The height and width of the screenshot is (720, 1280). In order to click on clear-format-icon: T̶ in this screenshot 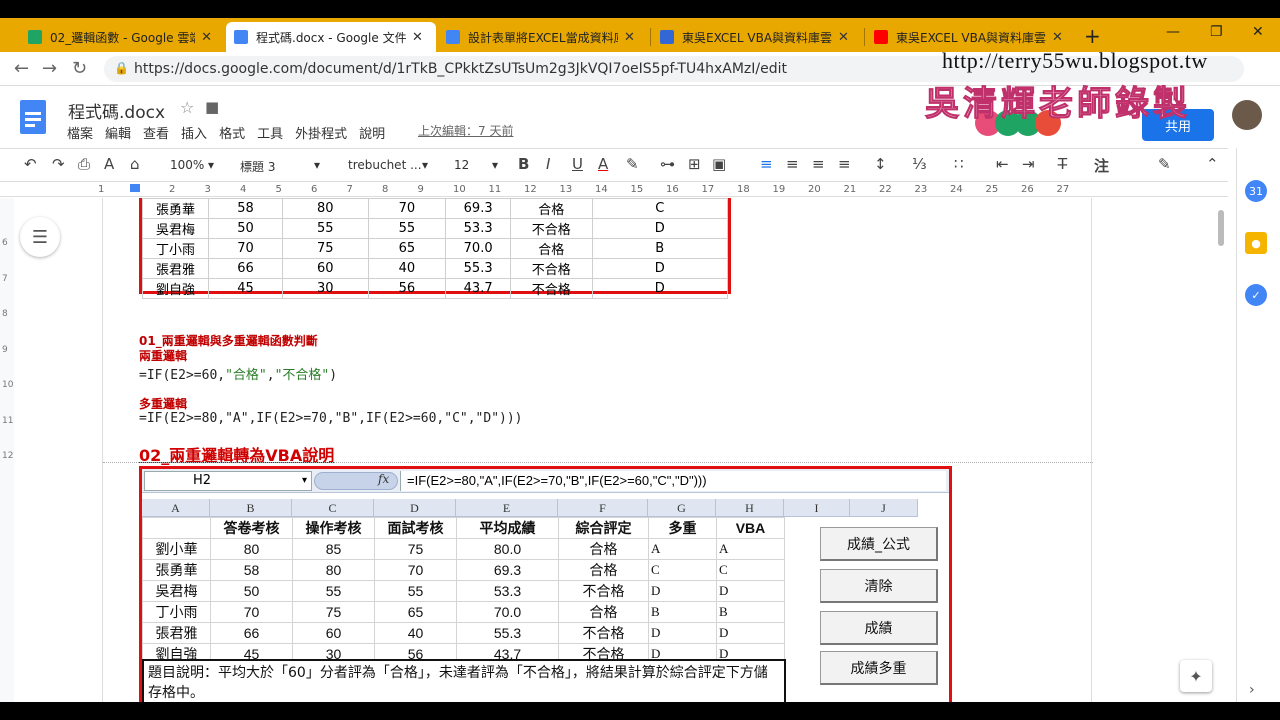, I will do `click(1062, 164)`.